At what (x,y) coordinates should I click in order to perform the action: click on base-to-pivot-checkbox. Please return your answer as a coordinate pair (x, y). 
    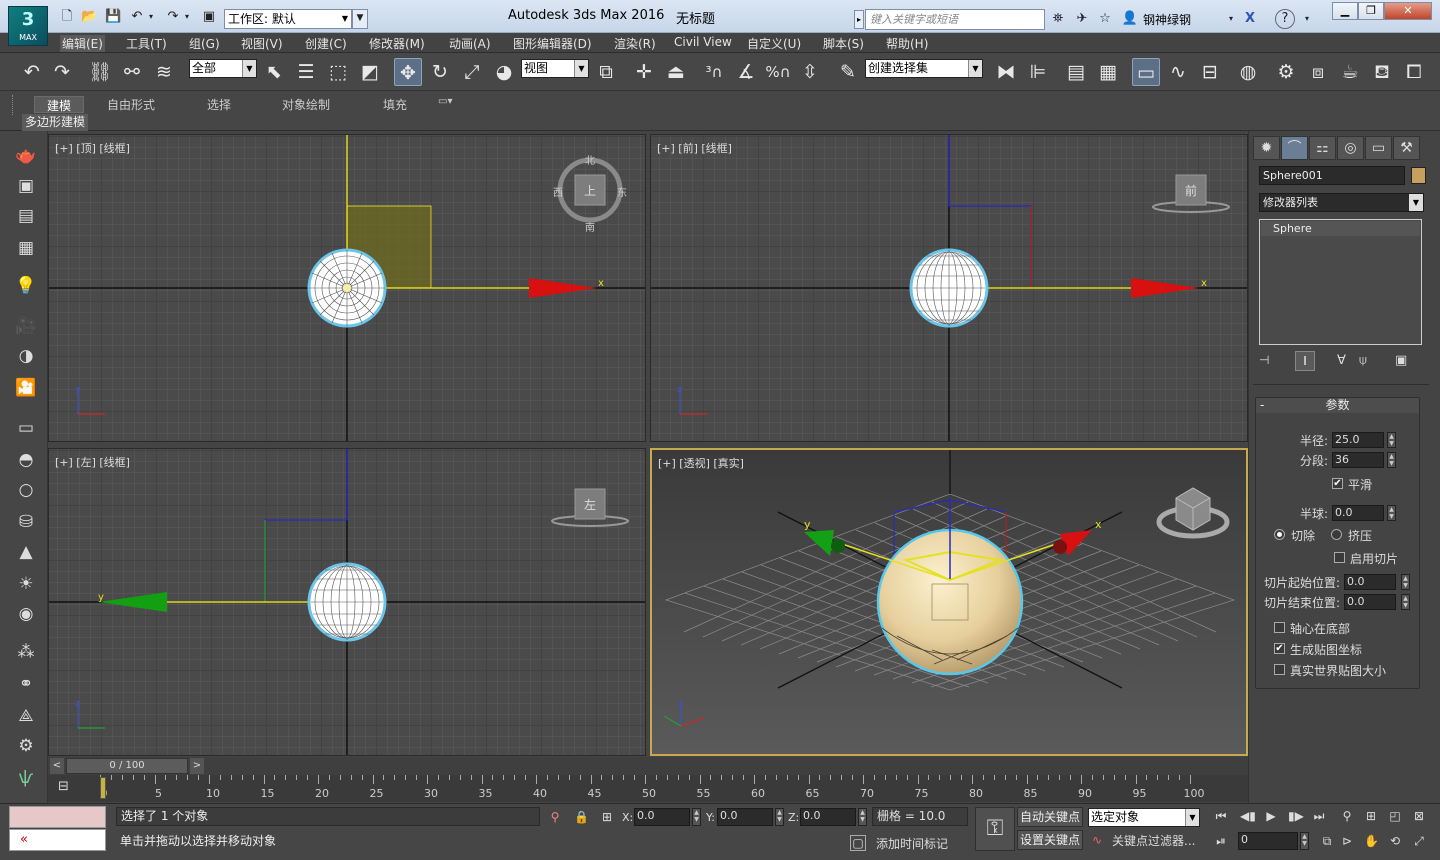
    Looking at the image, I should click on (1279, 627).